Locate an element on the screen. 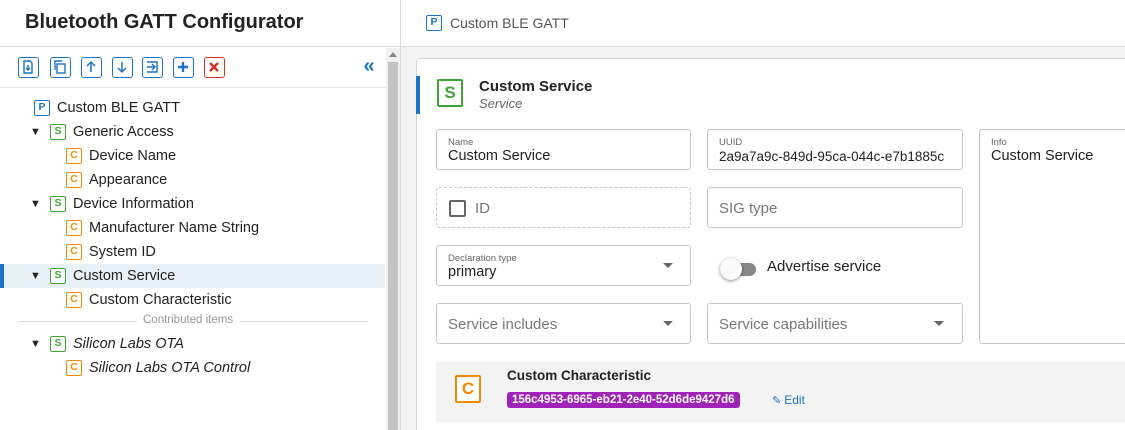 This screenshot has width=1125, height=430. tree-item-label: System ID is located at coordinates (122, 252).